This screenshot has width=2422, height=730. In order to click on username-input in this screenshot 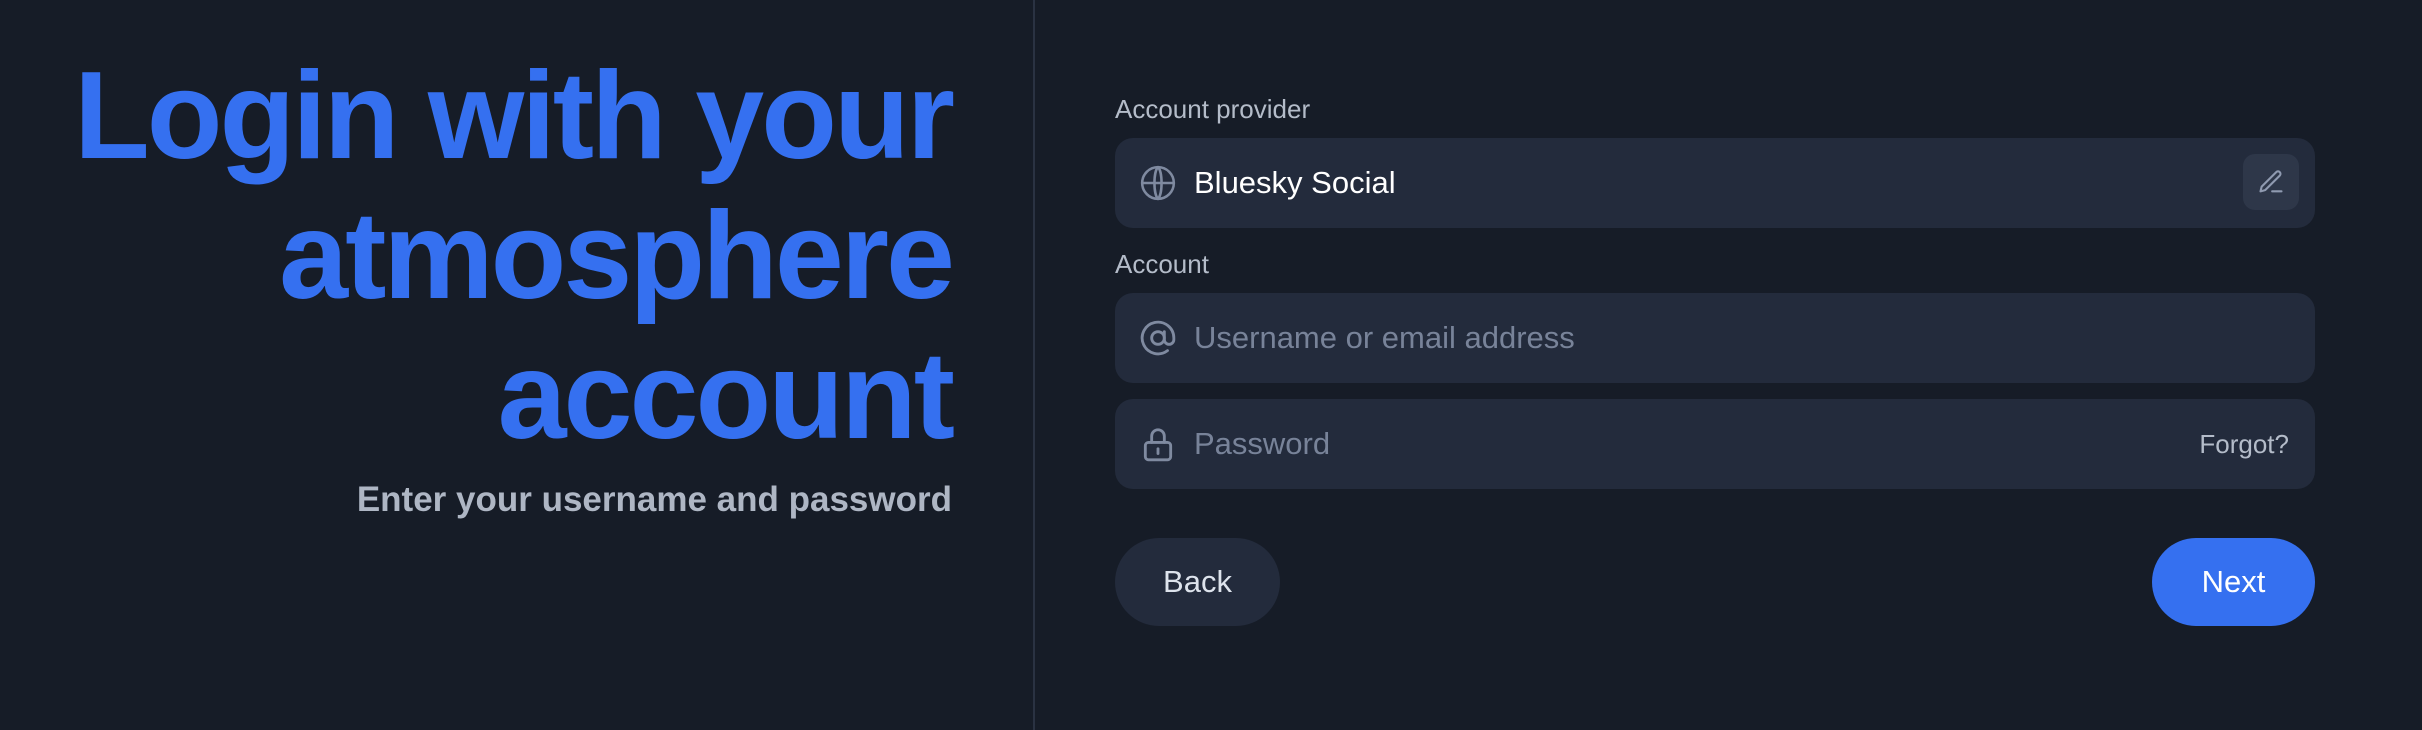, I will do `click(1644, 338)`.